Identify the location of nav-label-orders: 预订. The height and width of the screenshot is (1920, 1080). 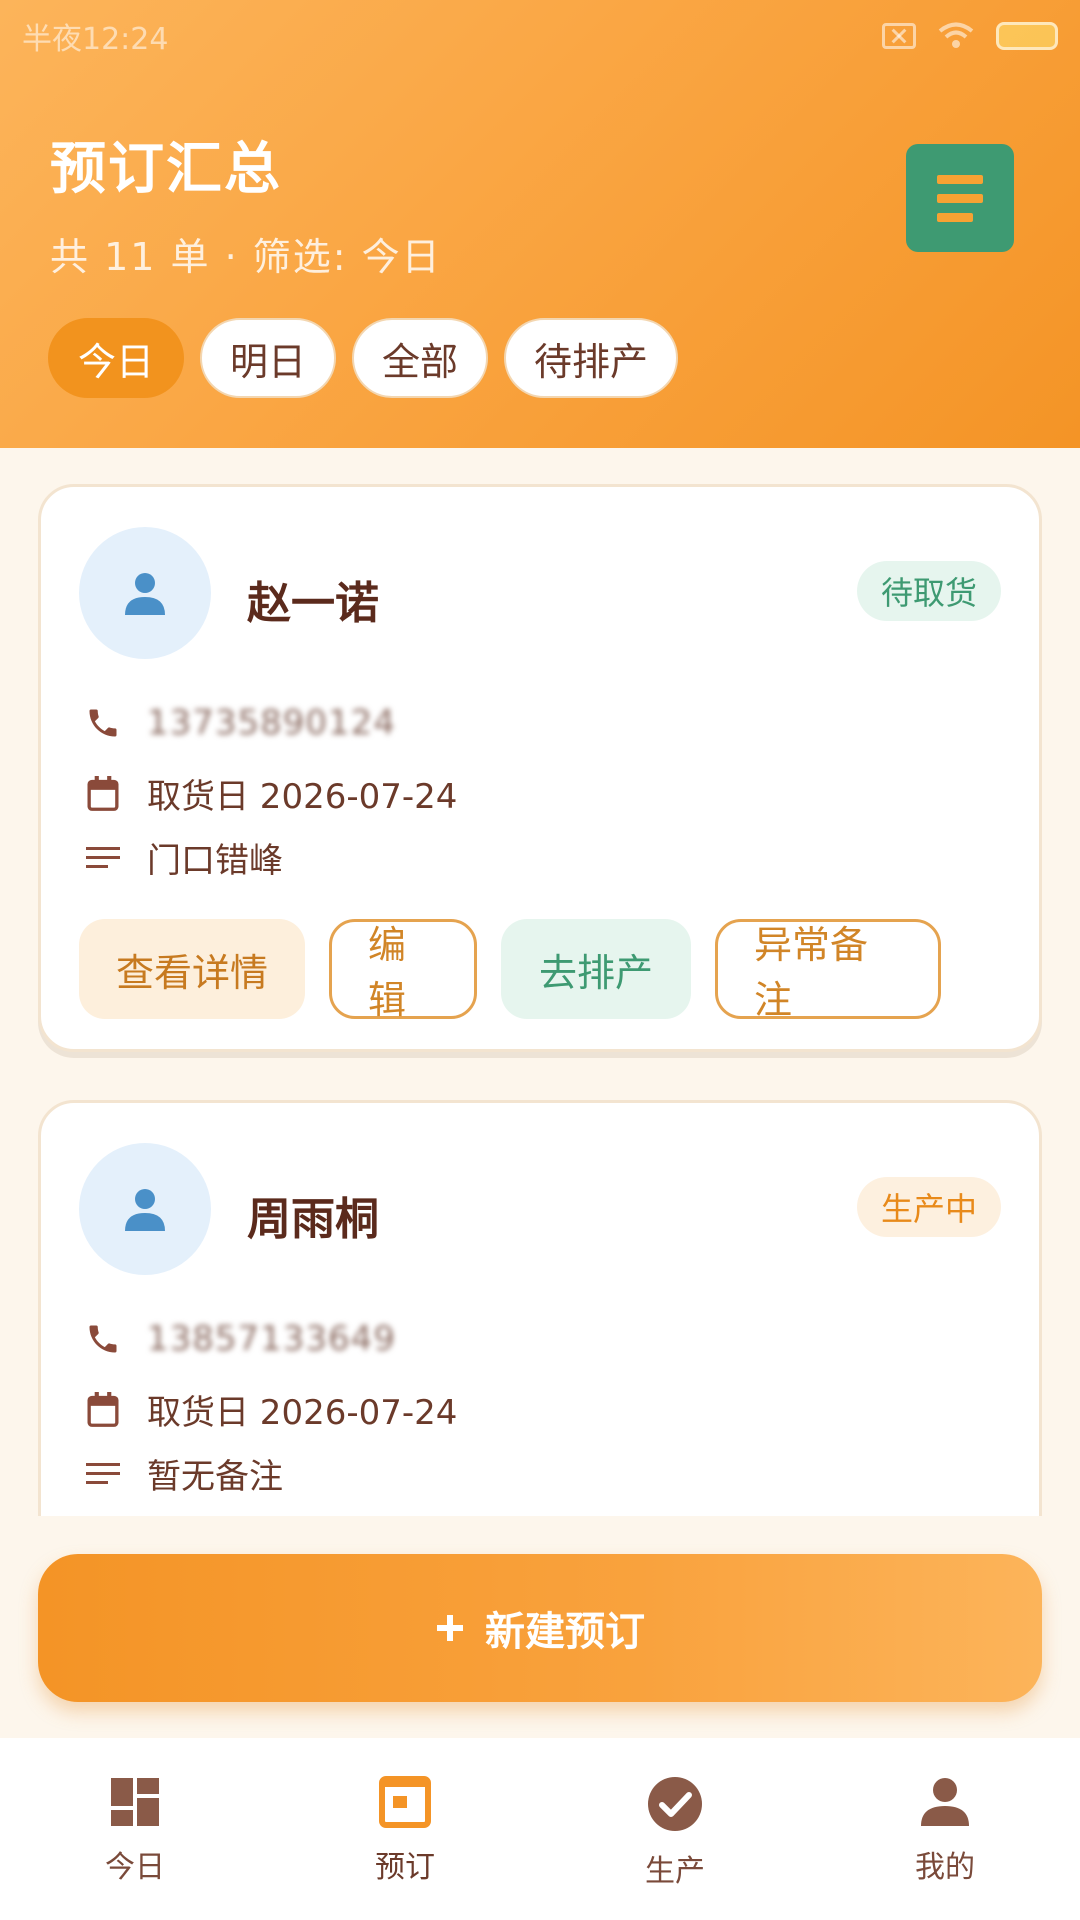
(405, 1867).